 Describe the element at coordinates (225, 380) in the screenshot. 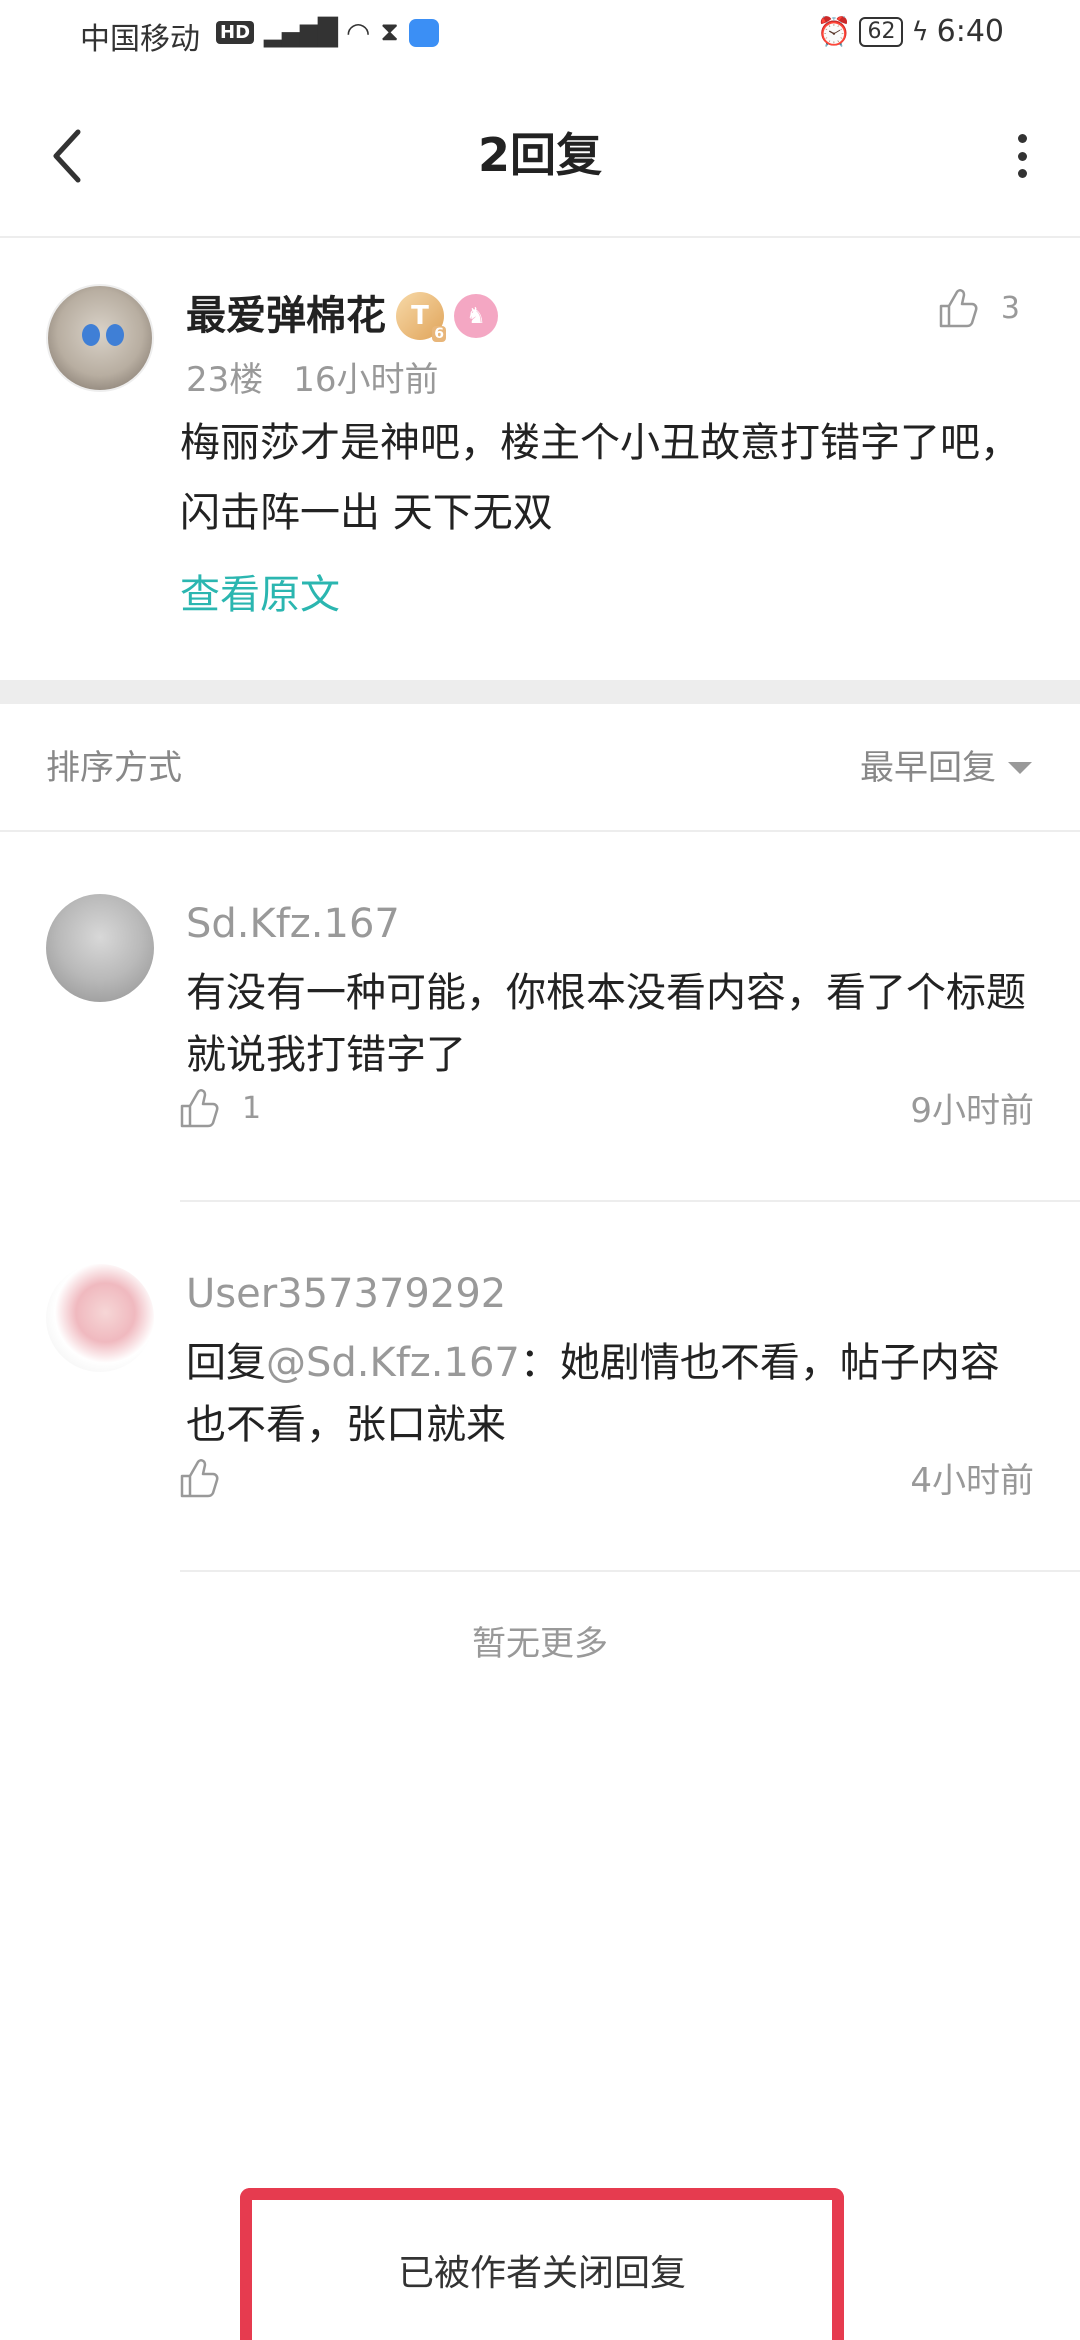

I see `floor-number: 23楼` at that location.